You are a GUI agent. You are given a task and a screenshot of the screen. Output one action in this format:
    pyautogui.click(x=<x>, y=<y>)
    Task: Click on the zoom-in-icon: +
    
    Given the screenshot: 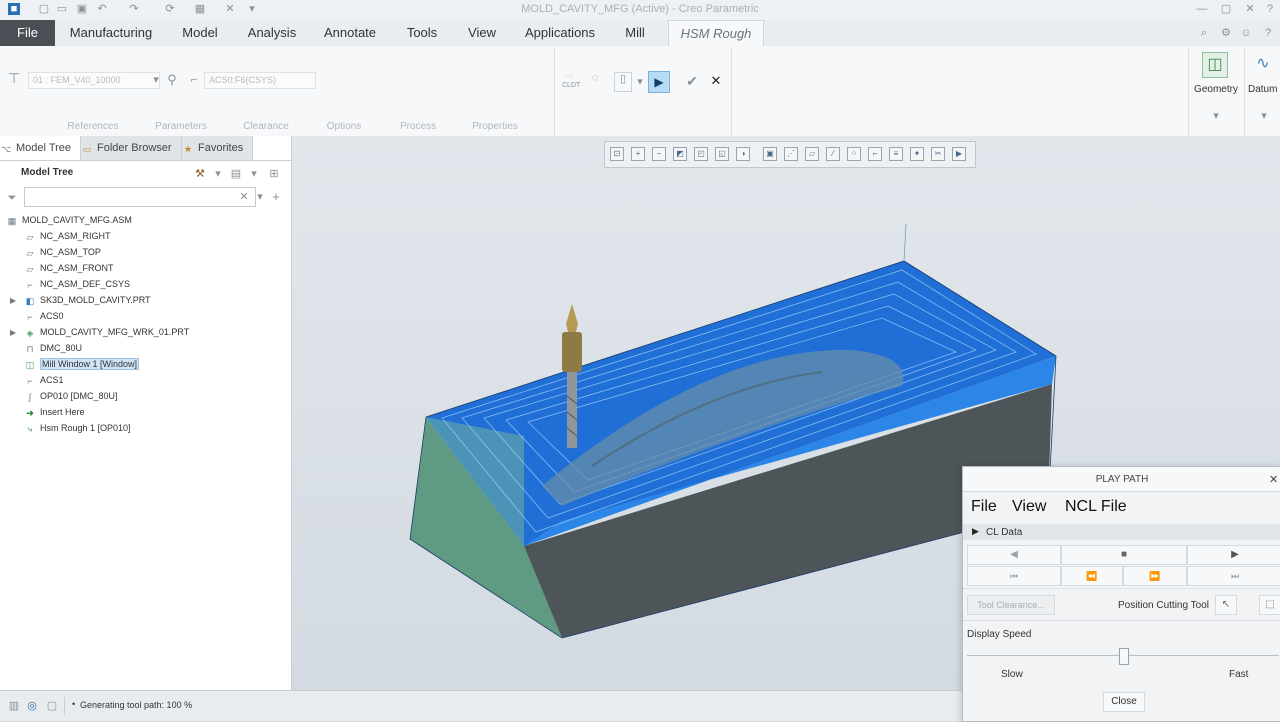 What is the action you would take?
    pyautogui.click(x=638, y=154)
    